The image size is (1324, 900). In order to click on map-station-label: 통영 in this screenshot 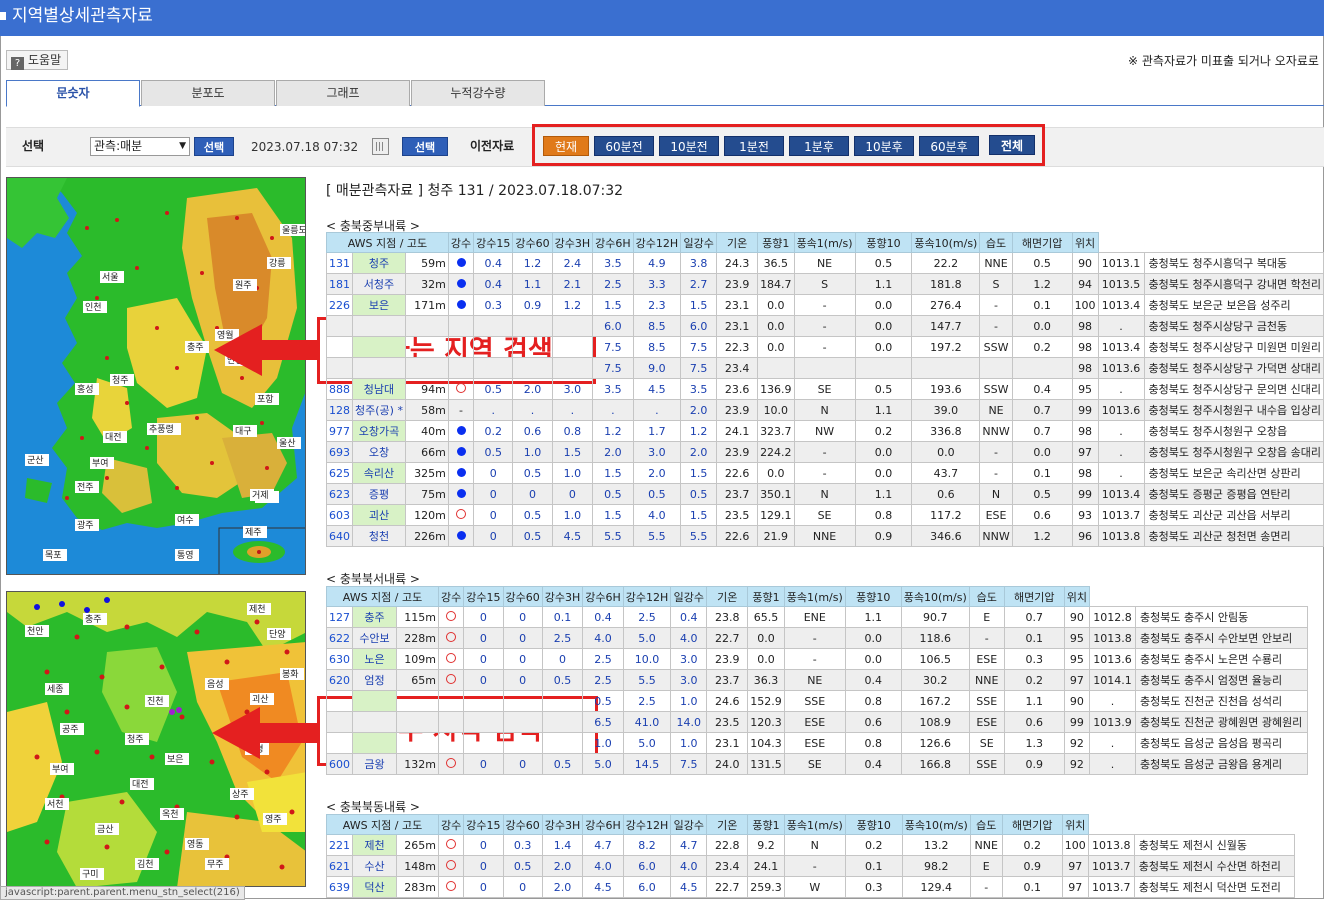, I will do `click(185, 555)`.